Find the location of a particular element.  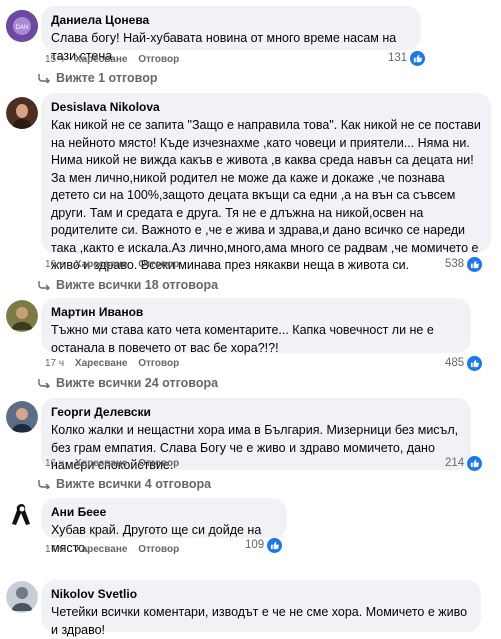

svg-text: DAN is located at coordinates (22, 28).